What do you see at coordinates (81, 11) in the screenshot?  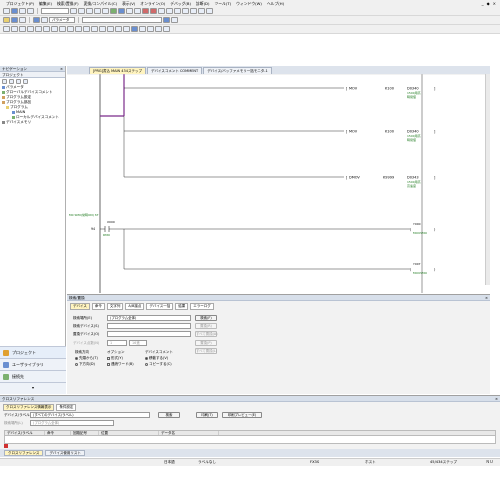 I see `copy-icon` at bounding box center [81, 11].